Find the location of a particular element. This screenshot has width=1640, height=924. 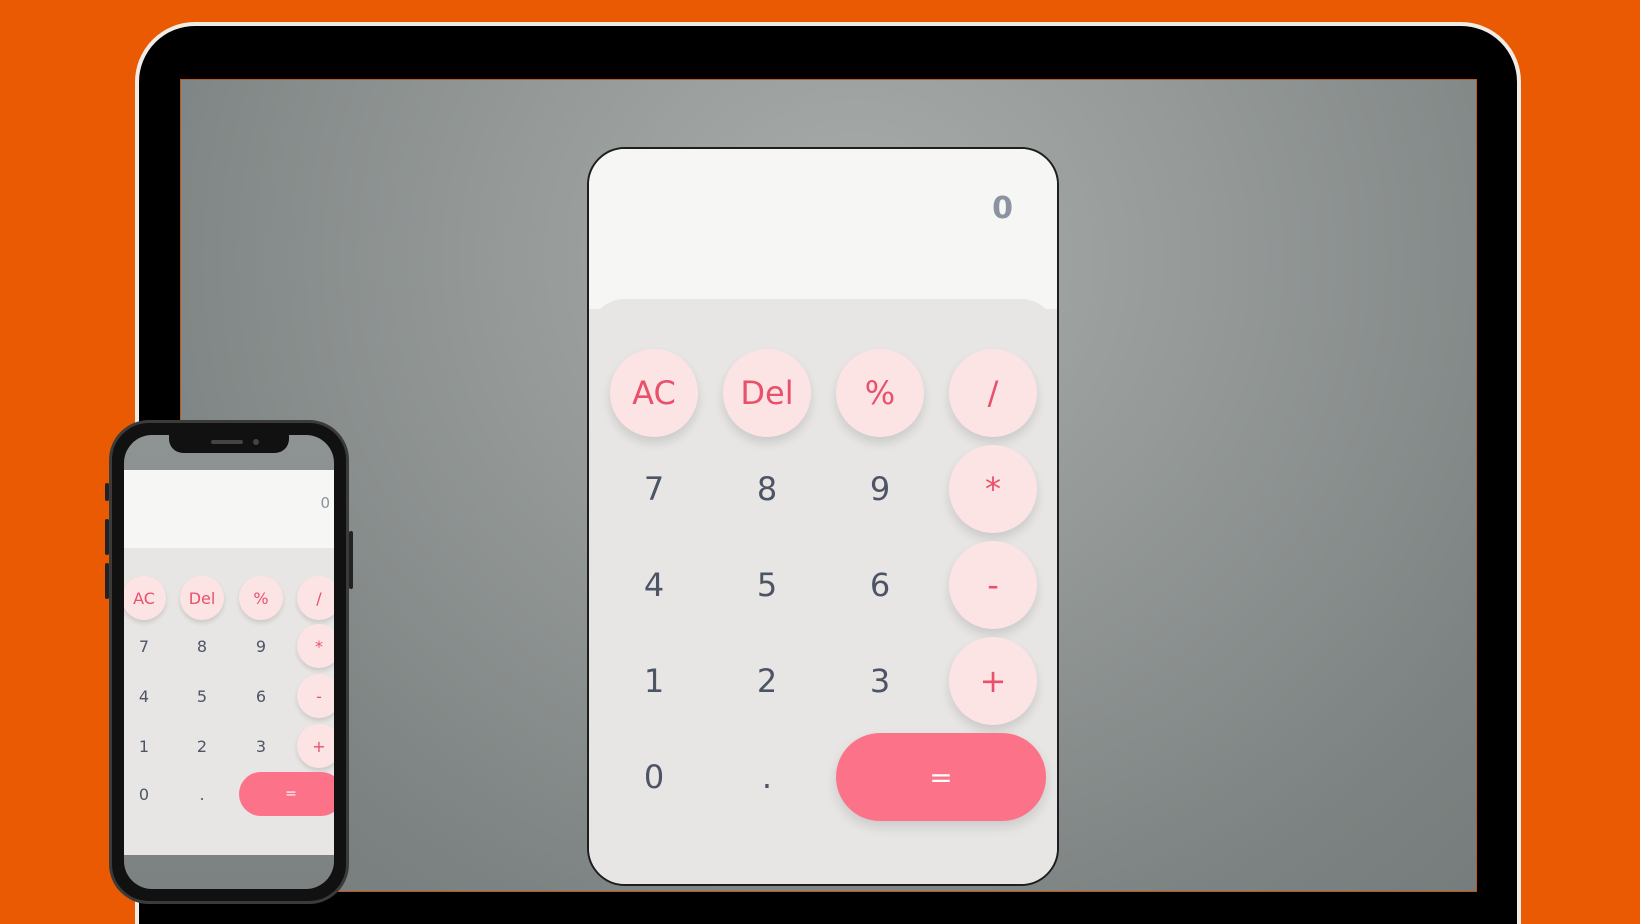

mobile-digit-2-button: 2 is located at coordinates (202, 746).